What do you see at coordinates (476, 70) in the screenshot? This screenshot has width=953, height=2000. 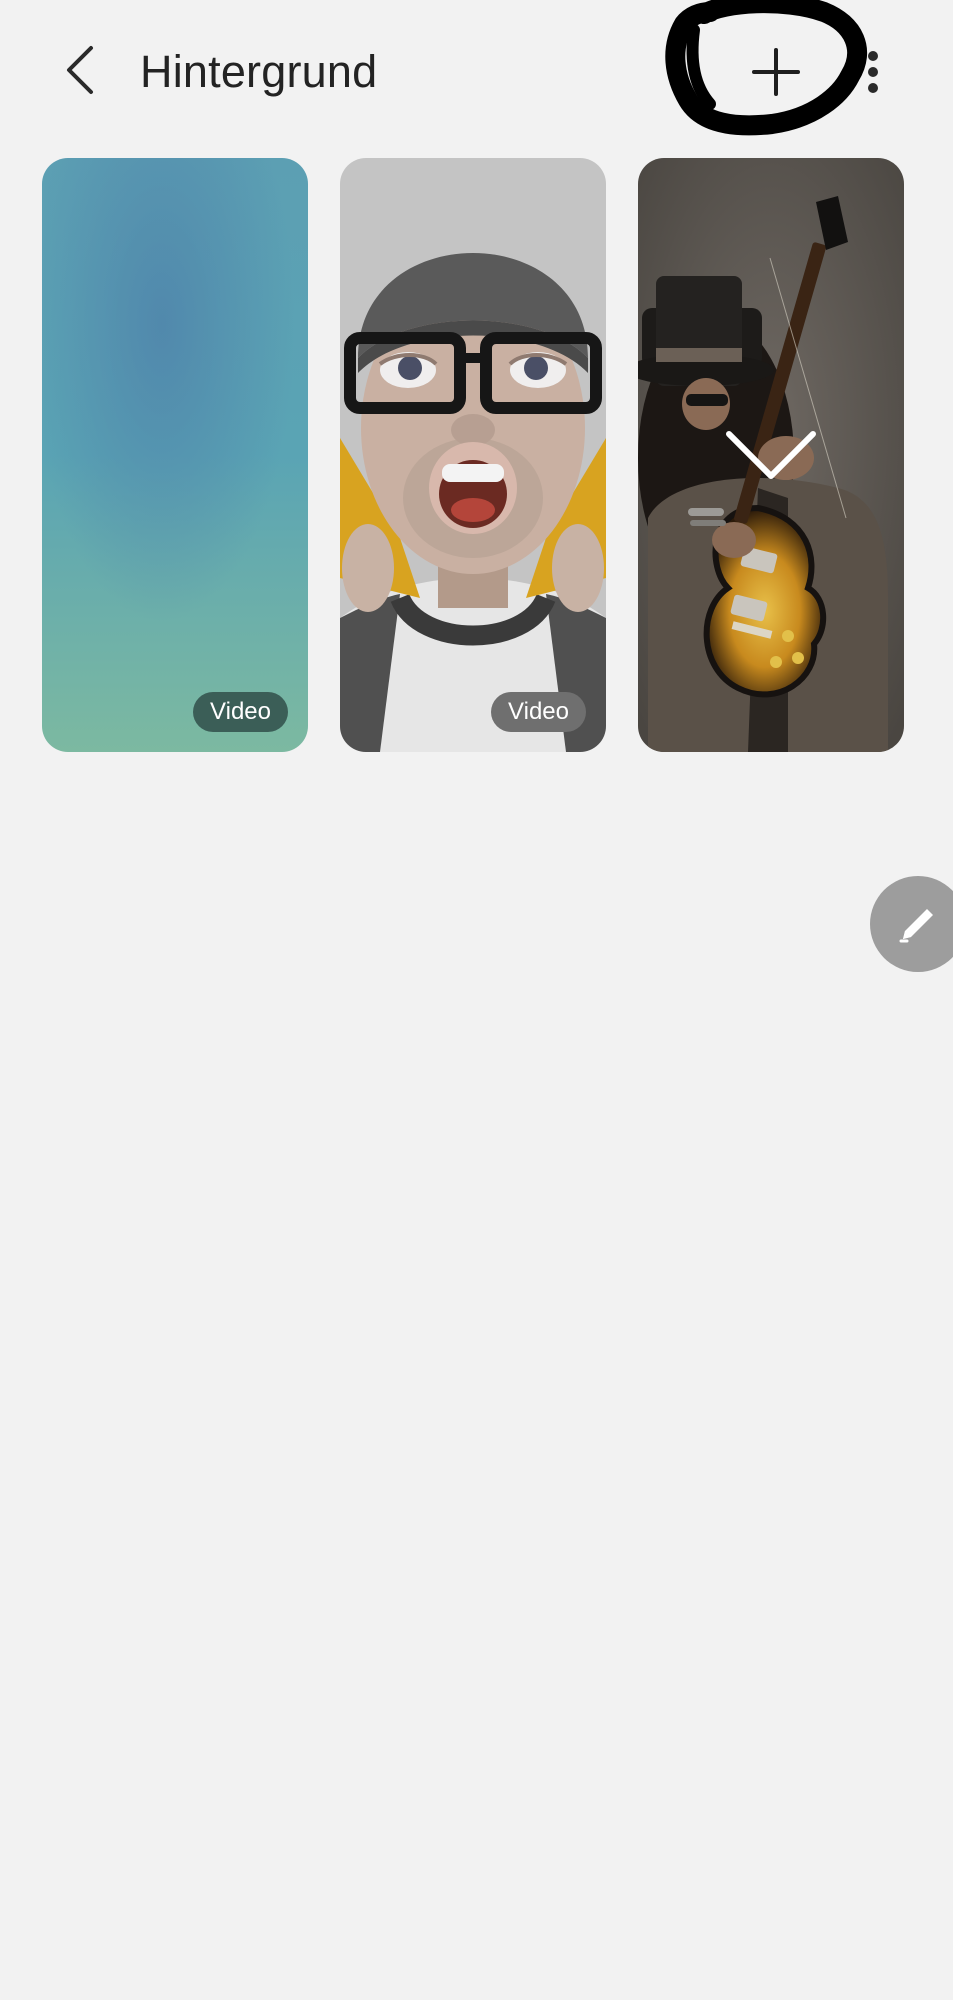 I see `app-bar: Hintergrund` at bounding box center [476, 70].